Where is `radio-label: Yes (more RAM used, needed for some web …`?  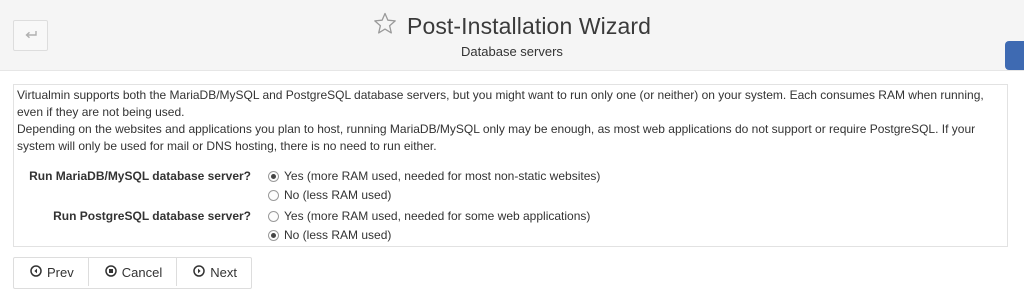
radio-label: Yes (more RAM used, needed for some web … is located at coordinates (437, 216).